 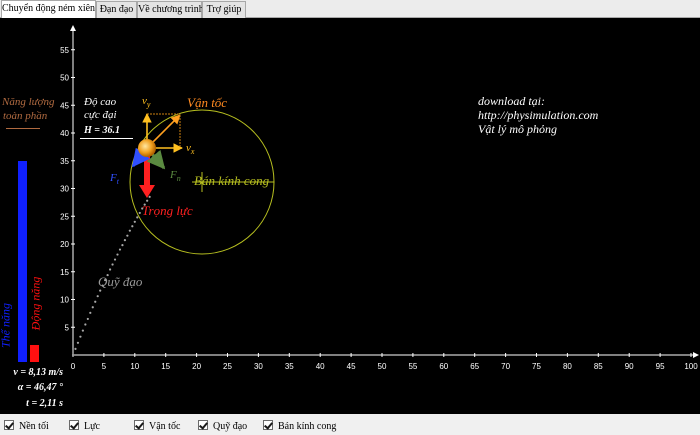 What do you see at coordinates (48, 9) in the screenshot?
I see `tab-chuyen-dong-nem-xien: Chuyển động ném xiên` at bounding box center [48, 9].